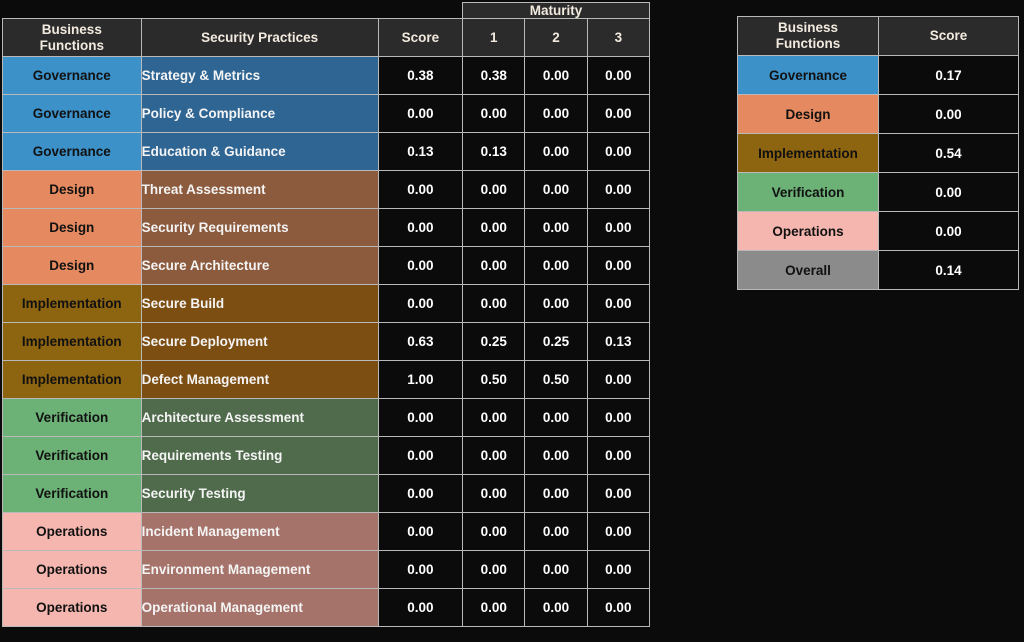 The height and width of the screenshot is (642, 1024). I want to click on summary-row: Design 0.00, so click(878, 114).